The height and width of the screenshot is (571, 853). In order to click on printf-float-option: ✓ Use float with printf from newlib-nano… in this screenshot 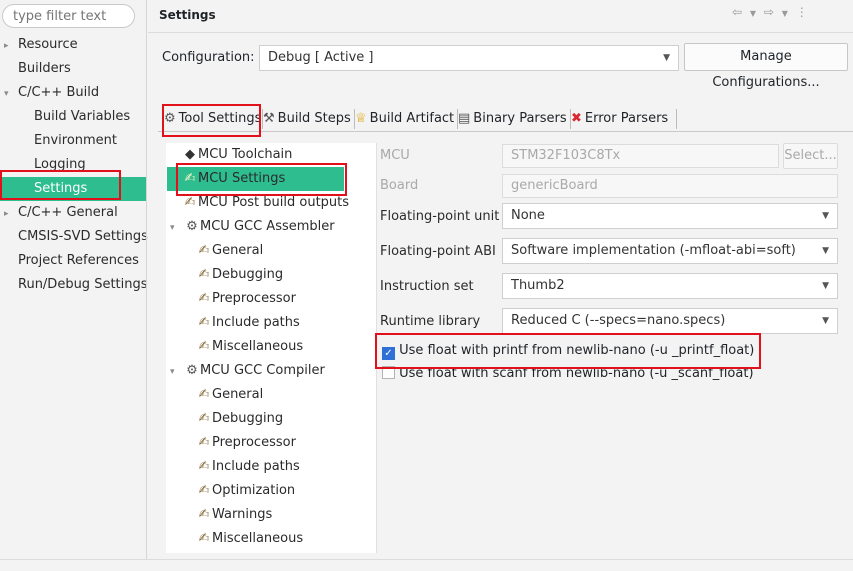, I will do `click(568, 351)`.